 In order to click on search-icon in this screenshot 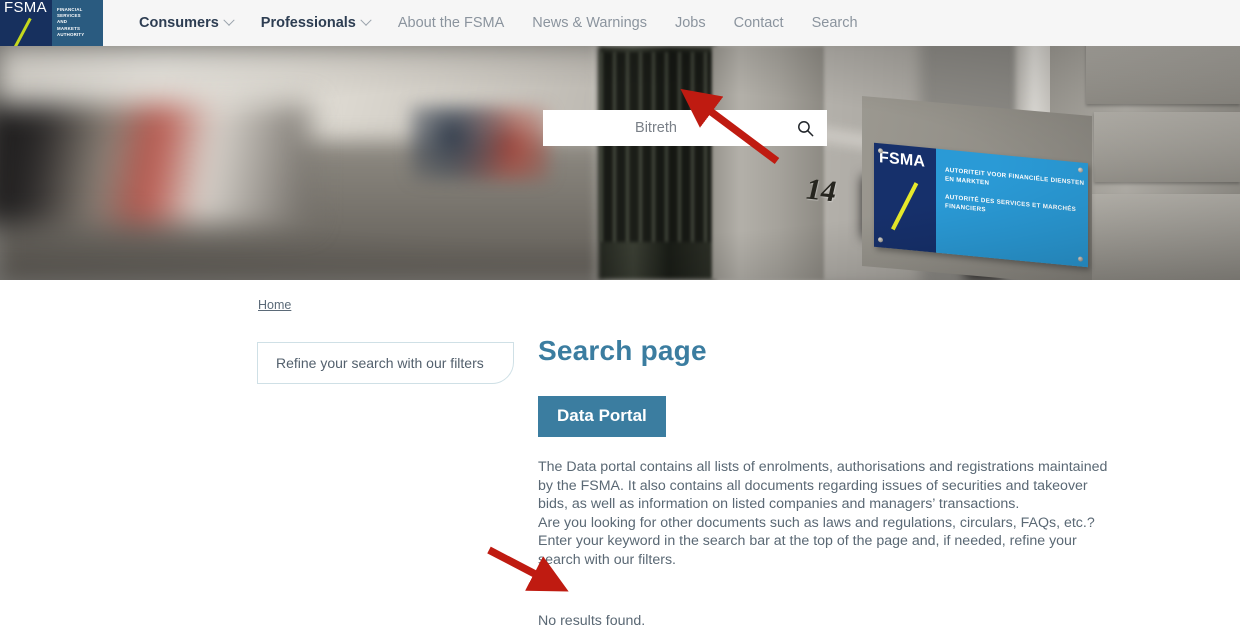, I will do `click(805, 128)`.